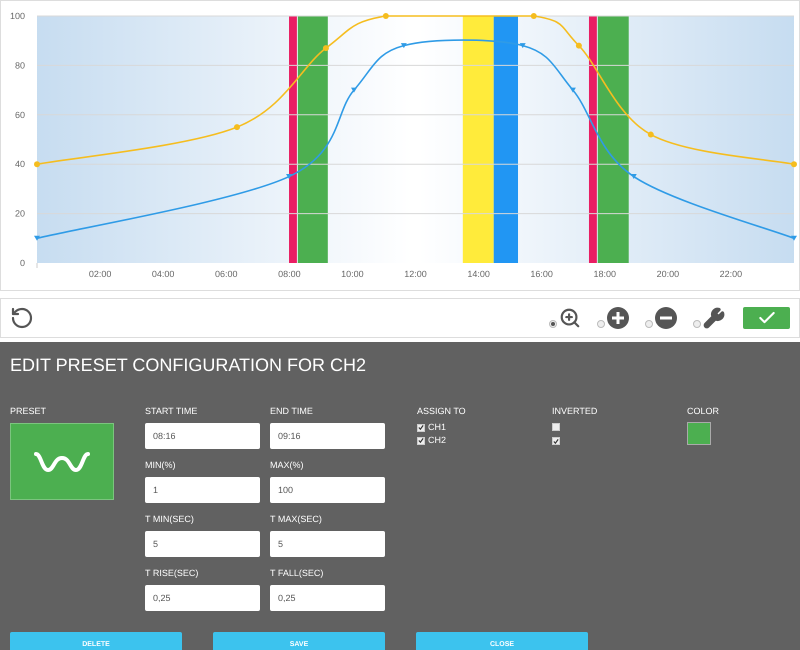  I want to click on zoom-in-icon, so click(570, 318).